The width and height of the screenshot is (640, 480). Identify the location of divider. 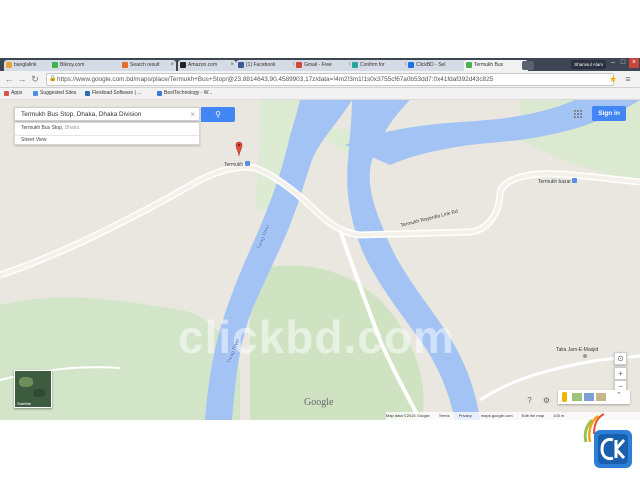
(107, 135).